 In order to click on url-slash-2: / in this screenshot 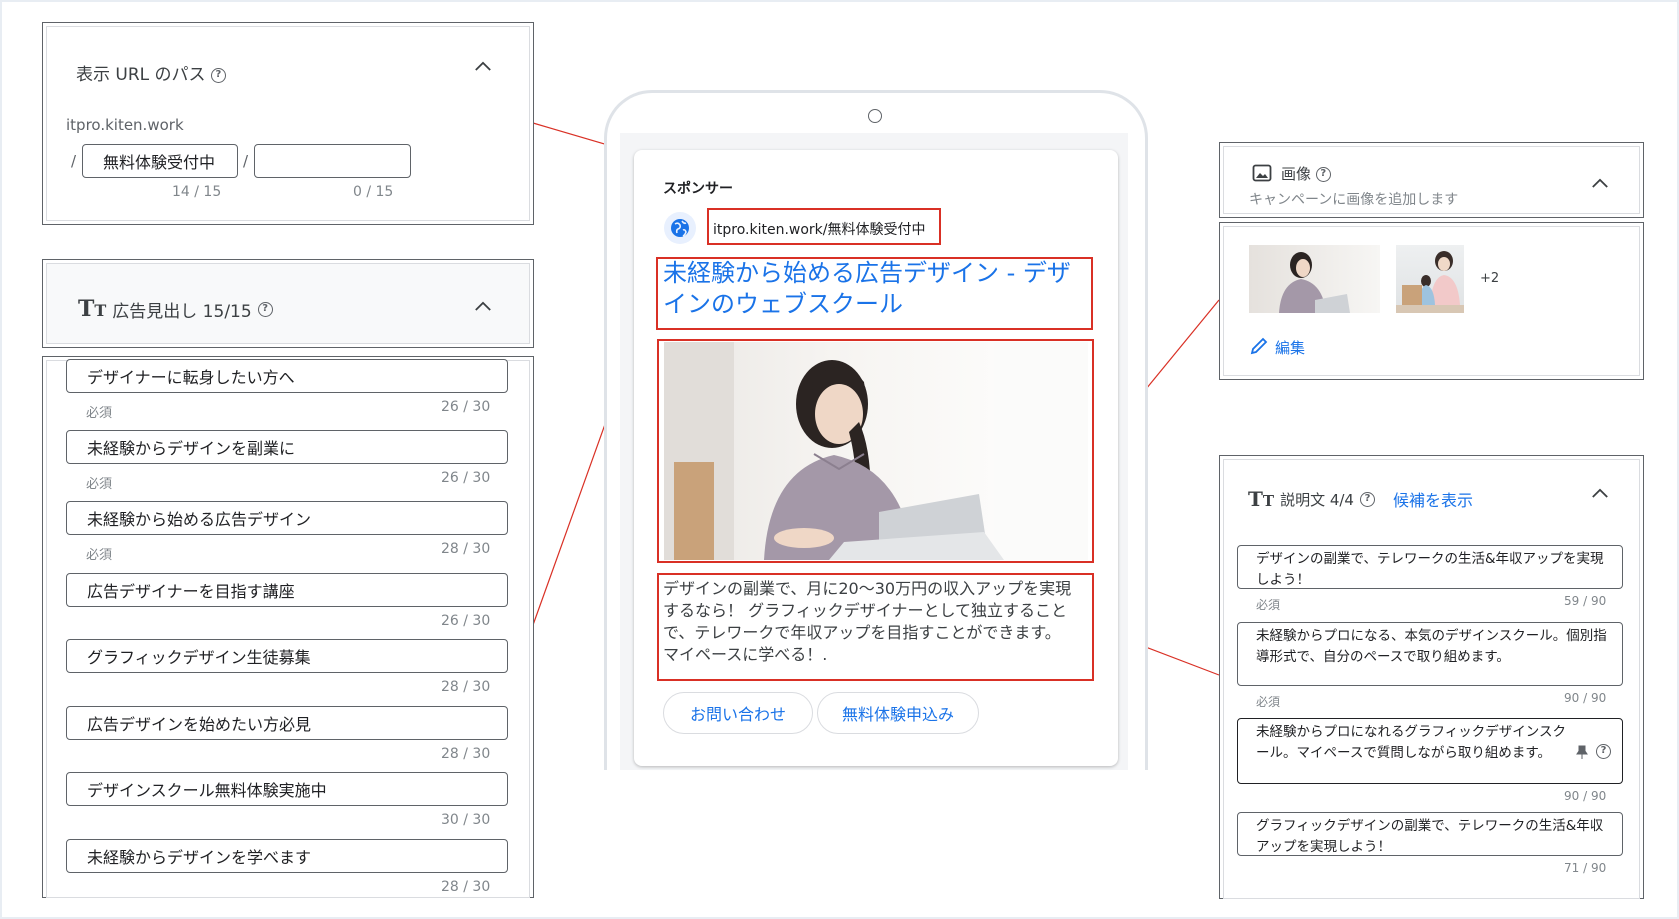, I will do `click(246, 161)`.